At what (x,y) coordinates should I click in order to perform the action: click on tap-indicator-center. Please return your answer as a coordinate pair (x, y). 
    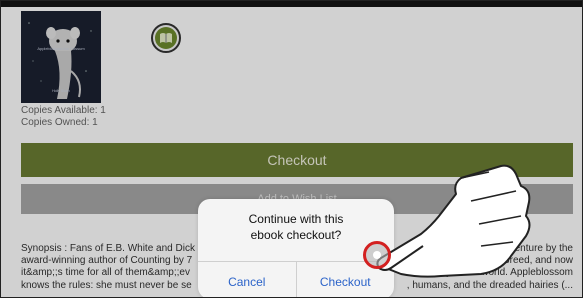
    Looking at the image, I should click on (377, 255).